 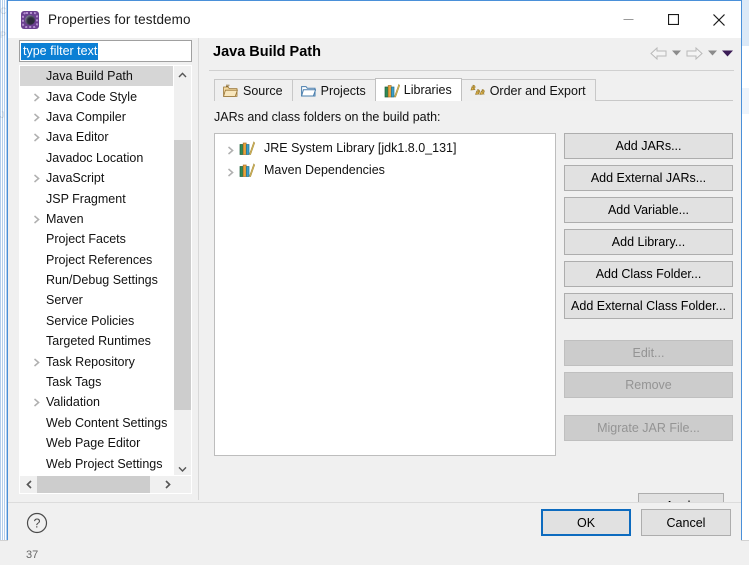 I want to click on background-hatch-border, so click(x=3, y=270).